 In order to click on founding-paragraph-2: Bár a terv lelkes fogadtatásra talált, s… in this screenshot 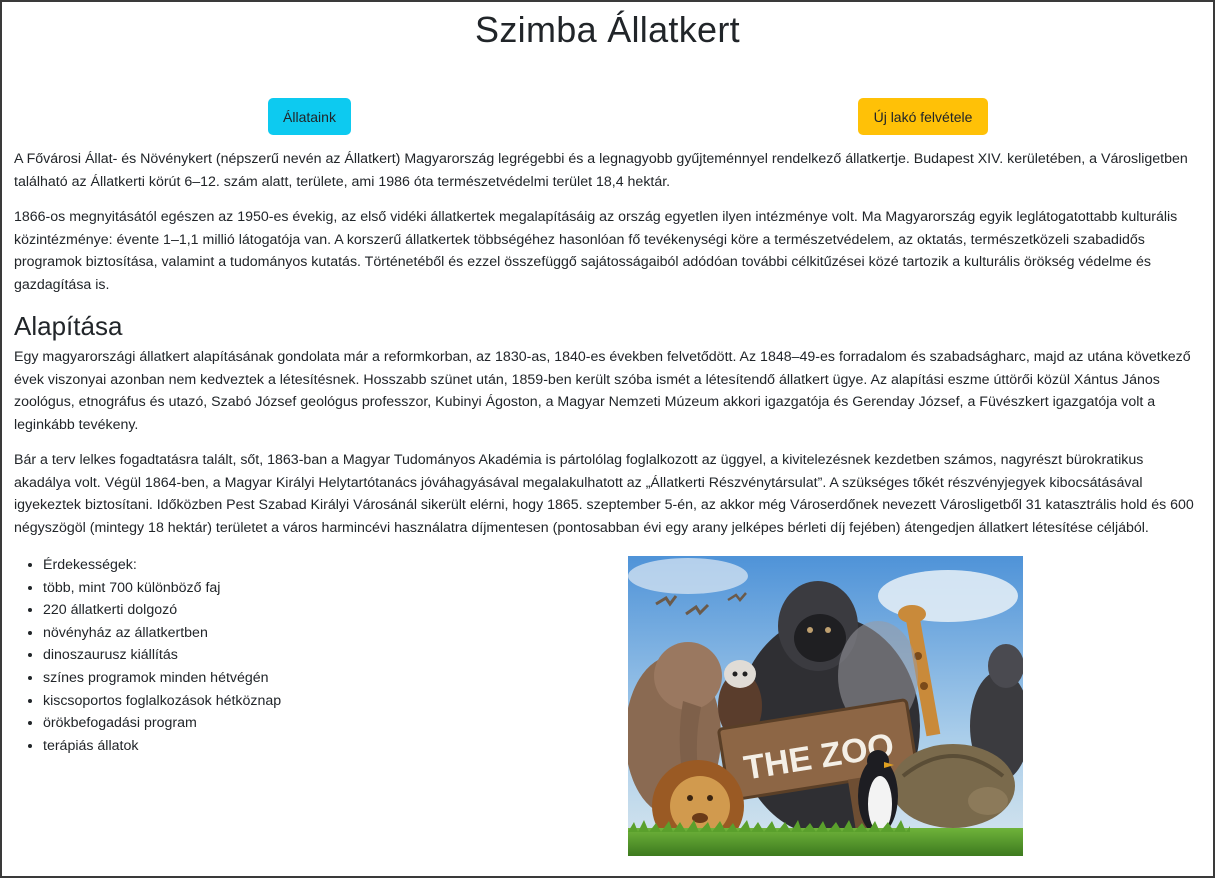, I will do `click(604, 494)`.